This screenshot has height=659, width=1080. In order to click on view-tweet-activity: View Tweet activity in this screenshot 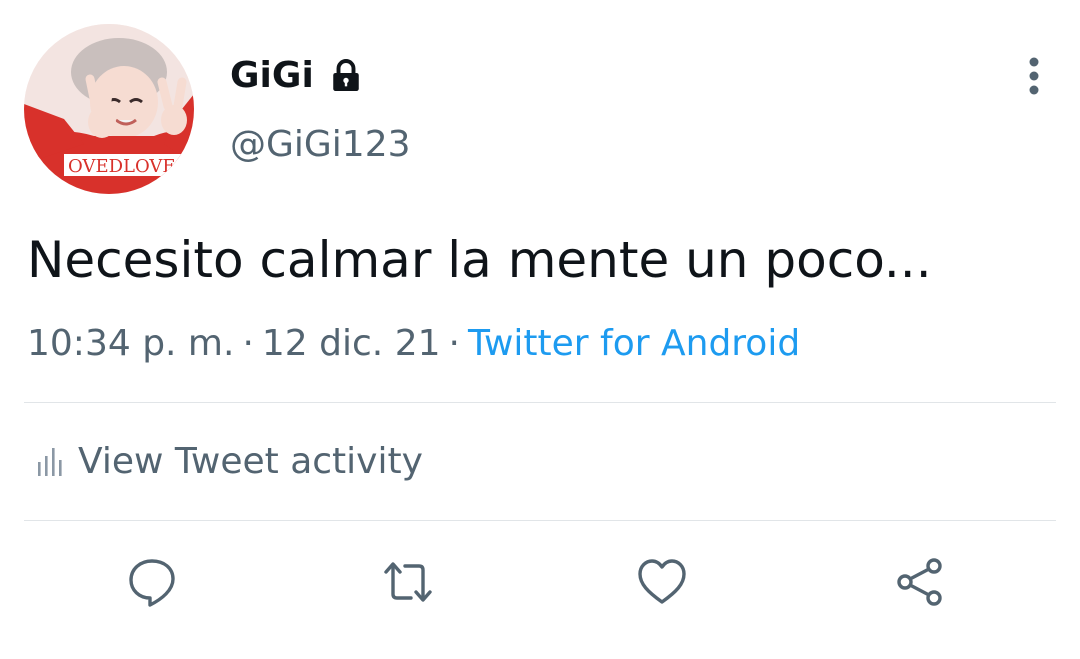, I will do `click(229, 462)`.